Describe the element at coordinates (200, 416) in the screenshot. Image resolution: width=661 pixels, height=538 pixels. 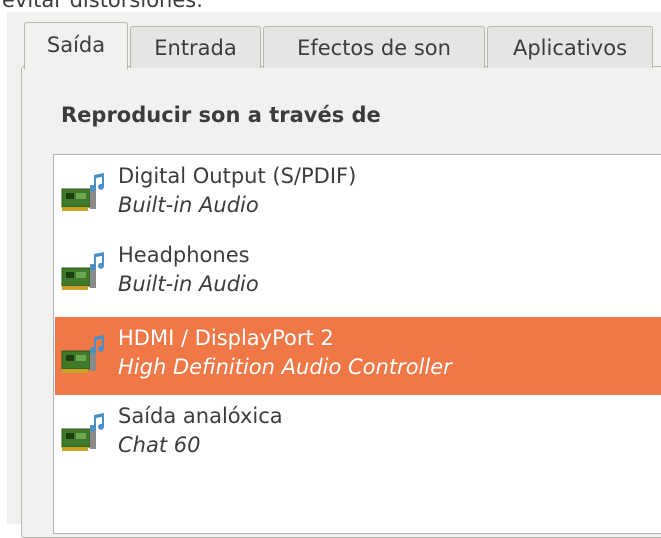
I see `device-name: Saída analóxica` at that location.